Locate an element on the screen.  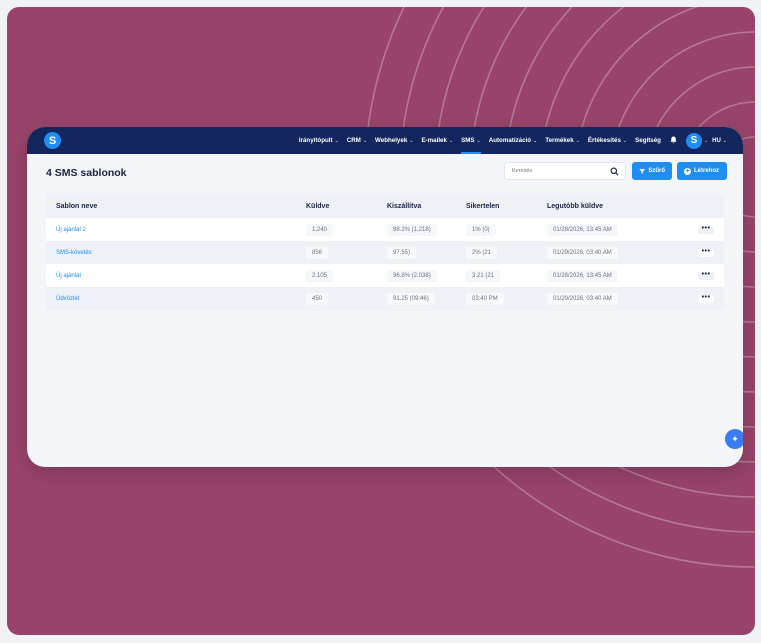
assistant-button: ✦ is located at coordinates (734, 439).